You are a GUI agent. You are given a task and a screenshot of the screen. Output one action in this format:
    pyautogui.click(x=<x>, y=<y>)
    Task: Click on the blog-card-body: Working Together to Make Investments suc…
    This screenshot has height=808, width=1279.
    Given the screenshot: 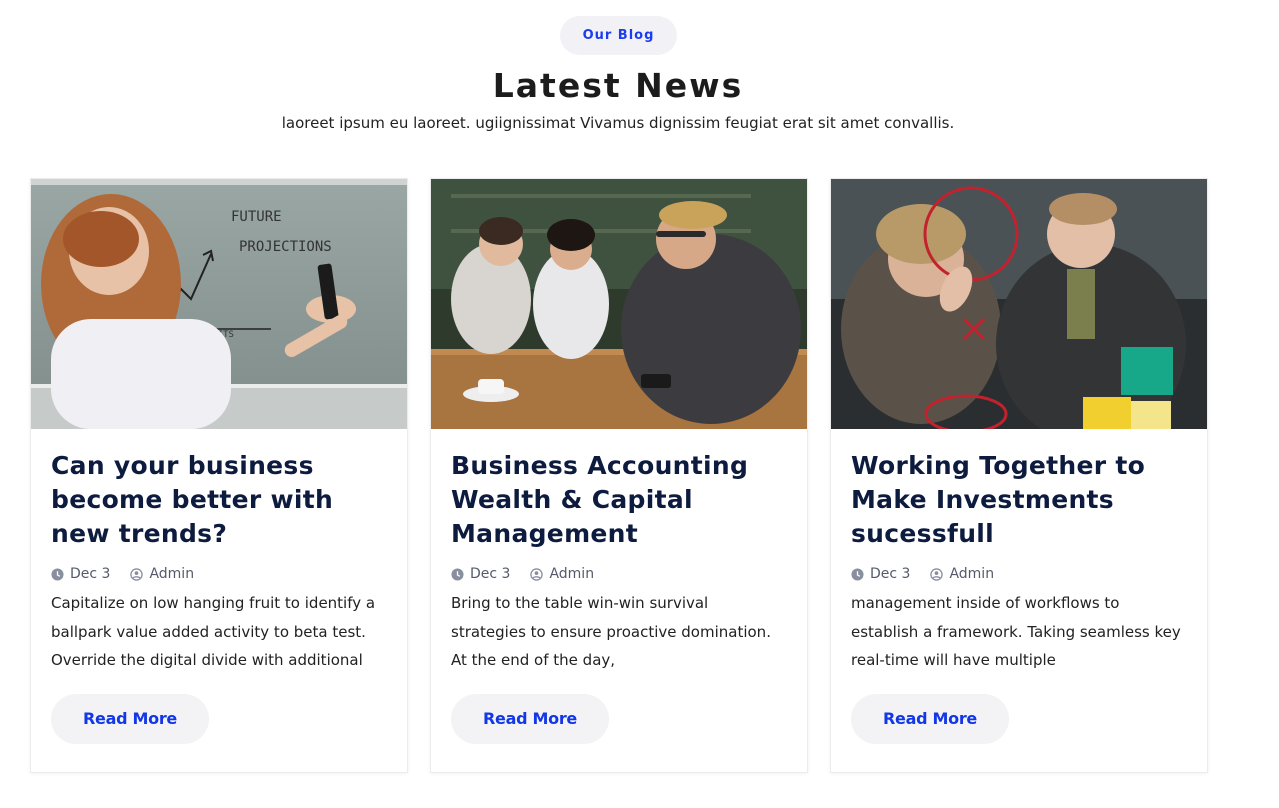 What is the action you would take?
    pyautogui.click(x=1019, y=600)
    